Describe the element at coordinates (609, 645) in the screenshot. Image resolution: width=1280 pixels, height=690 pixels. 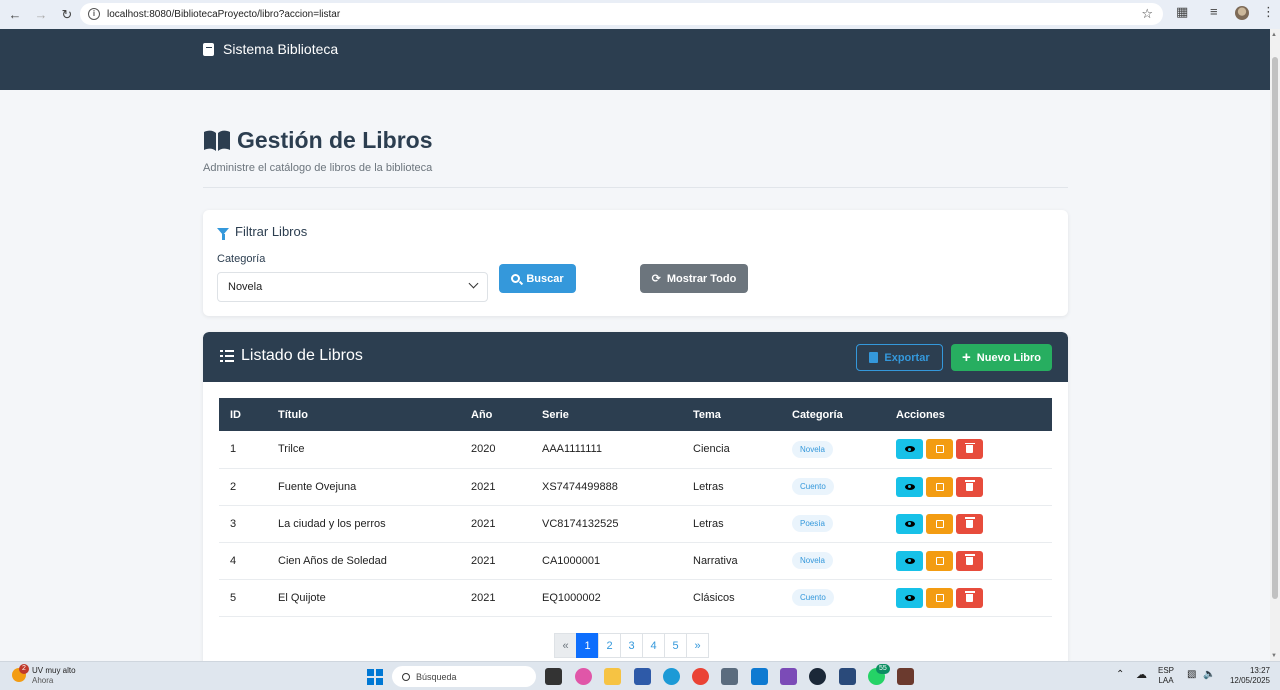
I see `pagination-page-2: 2` at that location.